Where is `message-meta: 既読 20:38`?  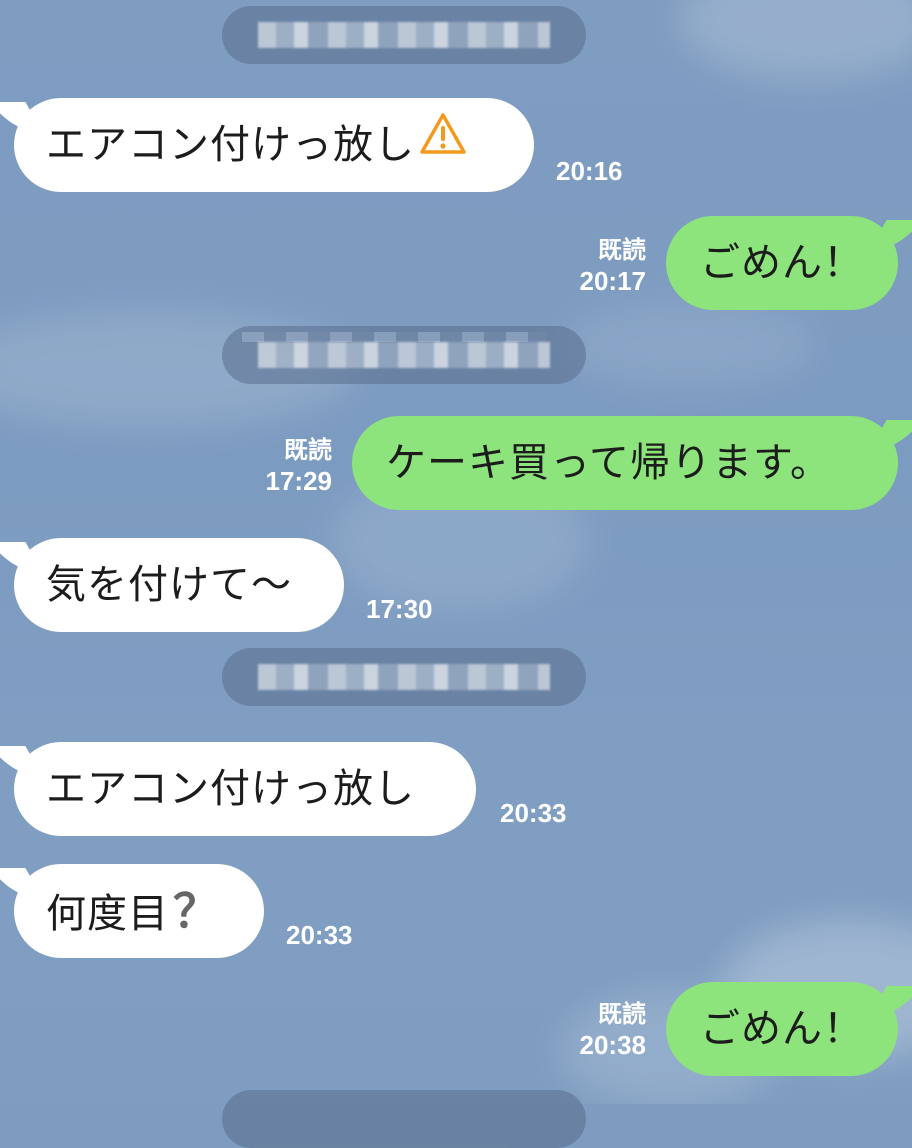 message-meta: 既読 20:38 is located at coordinates (603, 1030).